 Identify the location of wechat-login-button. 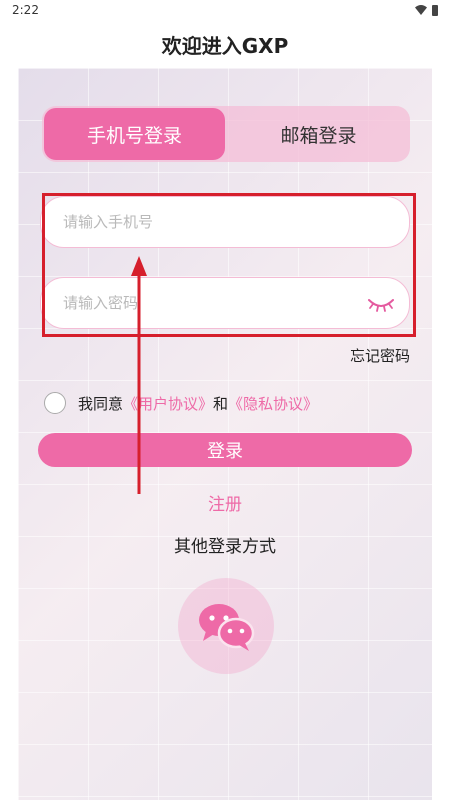
(226, 626).